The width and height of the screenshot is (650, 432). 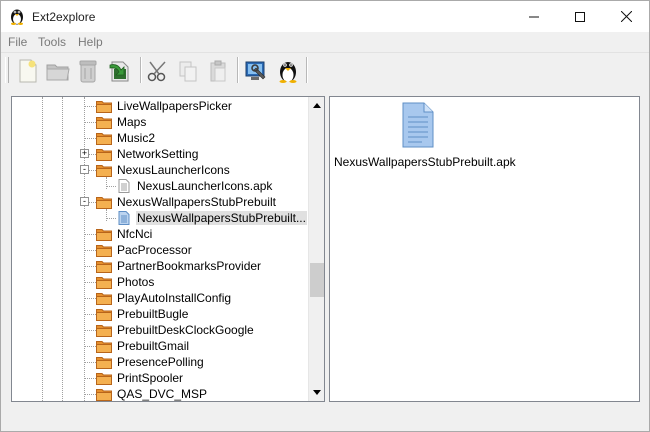 What do you see at coordinates (28, 71) in the screenshot?
I see `new-button` at bounding box center [28, 71].